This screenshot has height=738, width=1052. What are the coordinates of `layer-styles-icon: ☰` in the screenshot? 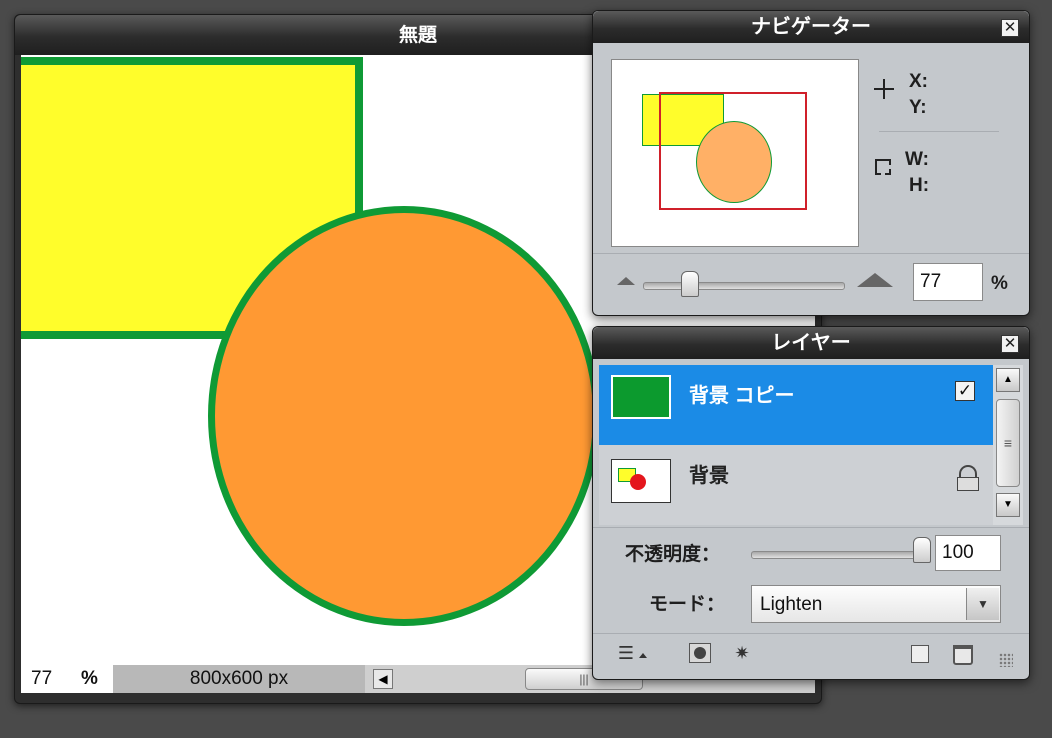 It's located at (626, 653).